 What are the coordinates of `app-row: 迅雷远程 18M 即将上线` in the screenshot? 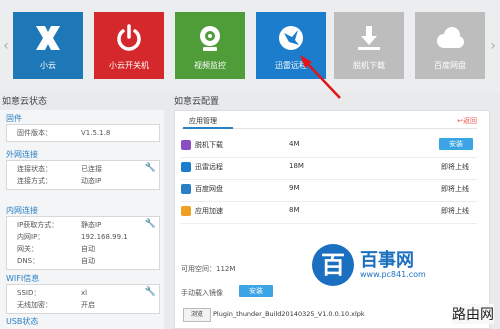 It's located at (329, 168).